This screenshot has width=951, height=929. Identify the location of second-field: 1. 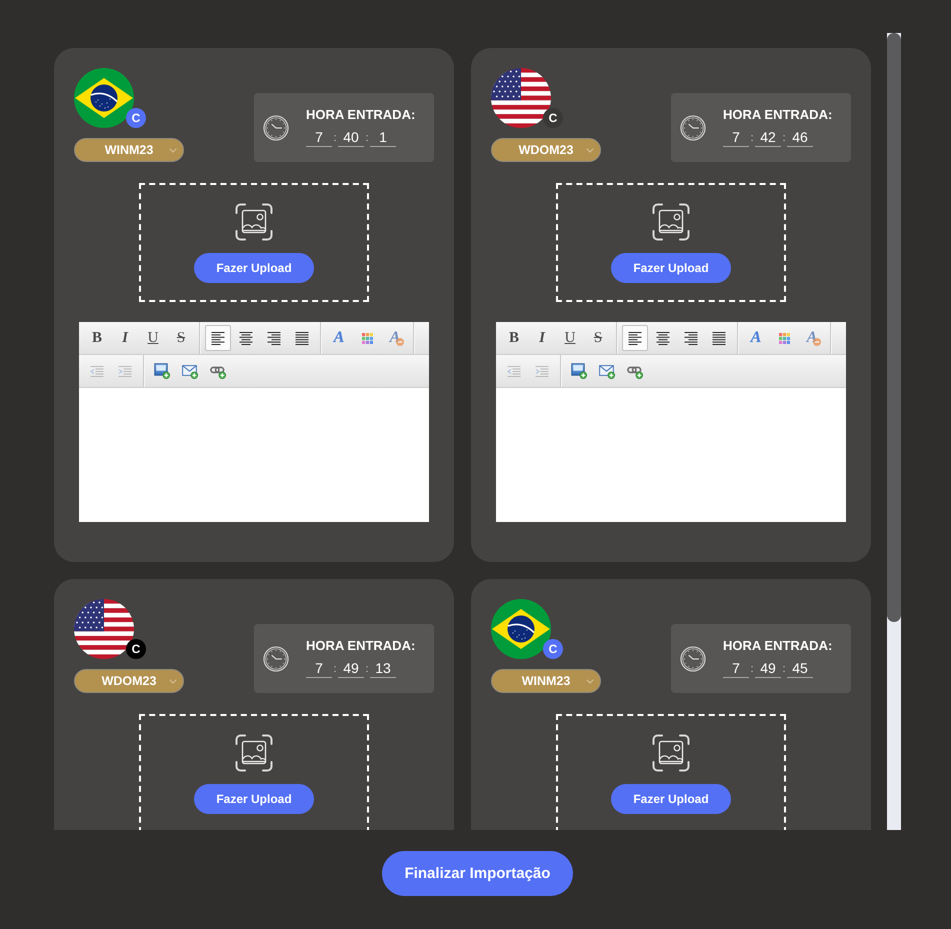
(383, 137).